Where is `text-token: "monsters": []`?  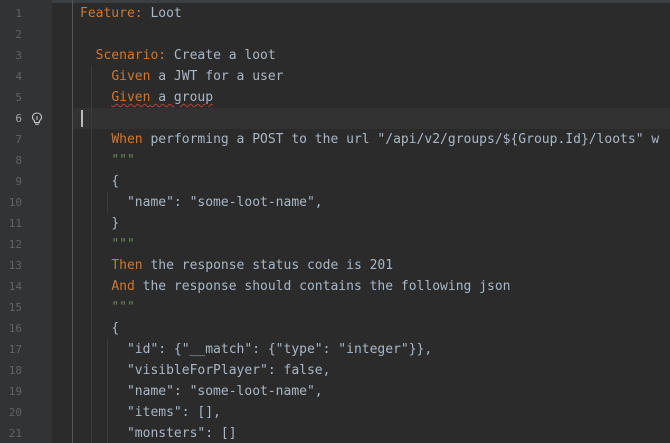 text-token: "monsters": [] is located at coordinates (181, 433).